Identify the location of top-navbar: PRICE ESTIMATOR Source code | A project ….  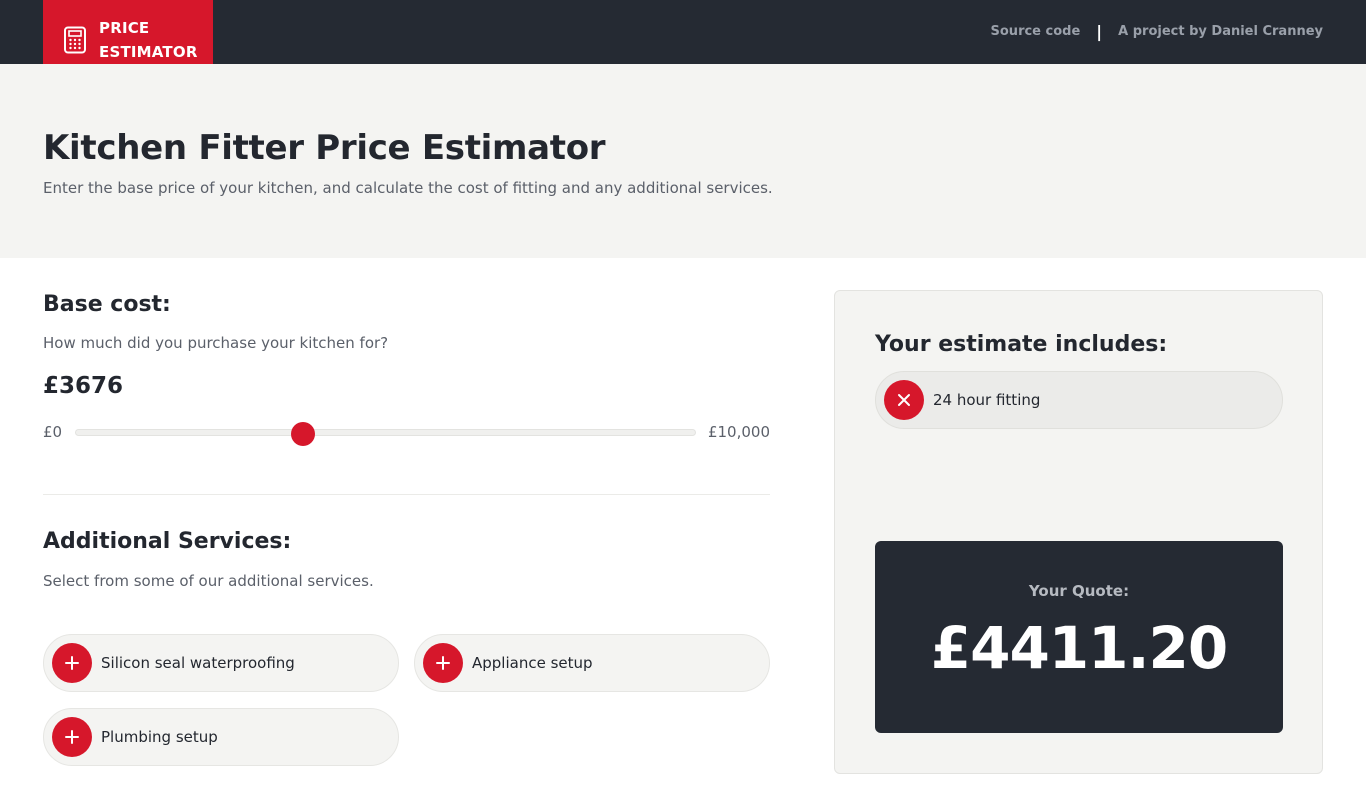
(683, 40).